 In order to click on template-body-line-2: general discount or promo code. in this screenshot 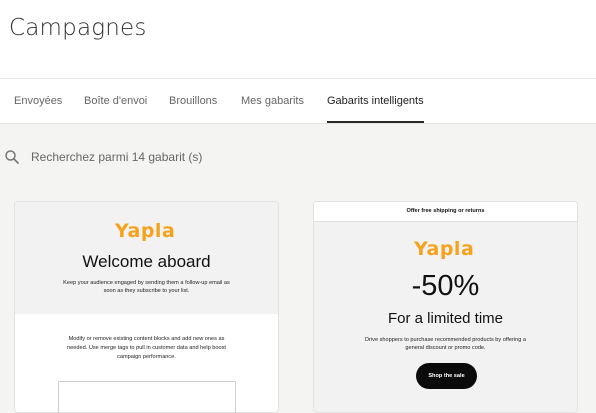, I will do `click(445, 348)`.